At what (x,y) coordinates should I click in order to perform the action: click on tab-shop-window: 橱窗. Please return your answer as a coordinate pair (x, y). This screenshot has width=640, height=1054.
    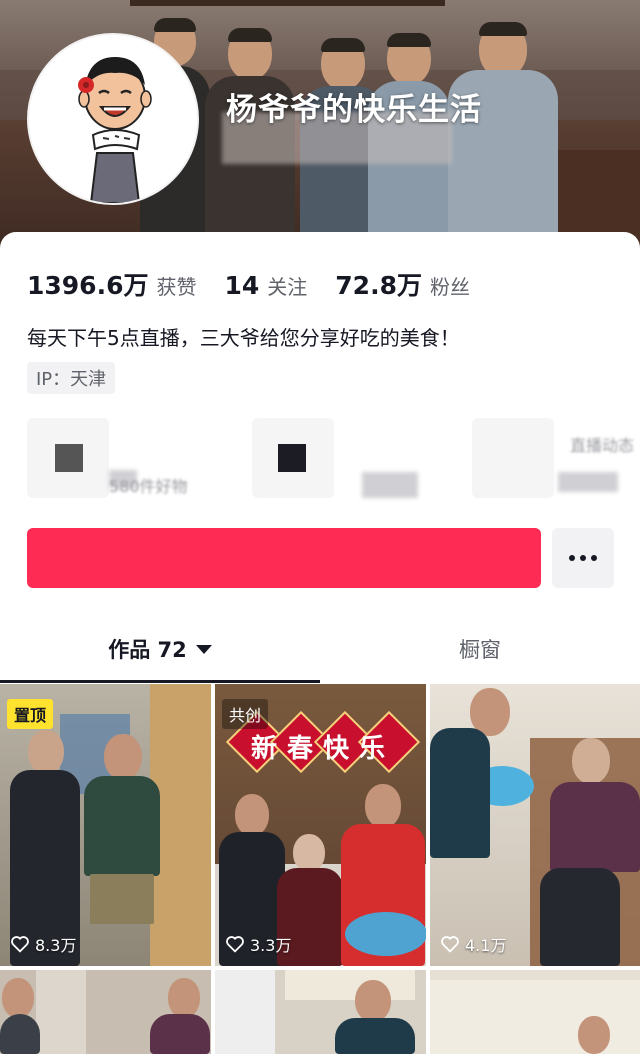
    Looking at the image, I should click on (480, 649).